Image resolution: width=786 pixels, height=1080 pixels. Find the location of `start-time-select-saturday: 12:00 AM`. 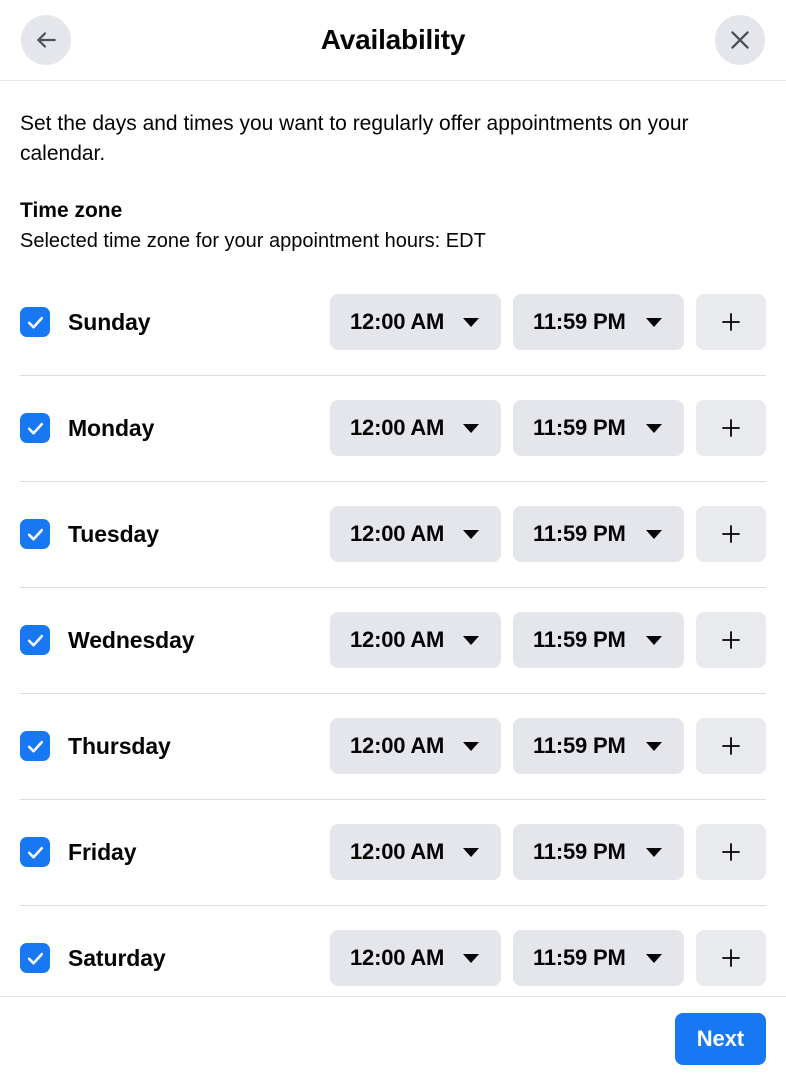

start-time-select-saturday: 12:00 AM is located at coordinates (415, 958).